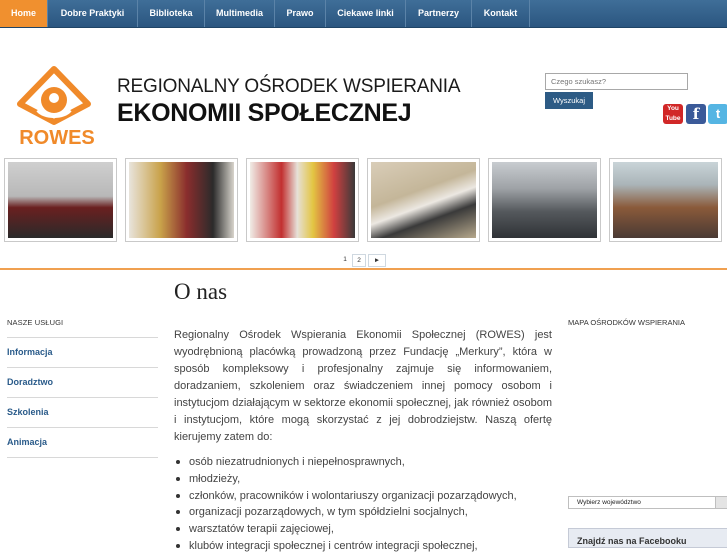 Image resolution: width=727 pixels, height=555 pixels. Describe the element at coordinates (93, 13) in the screenshot. I see `nav-item-dobre-praktyki: Dobre Praktyki` at that location.